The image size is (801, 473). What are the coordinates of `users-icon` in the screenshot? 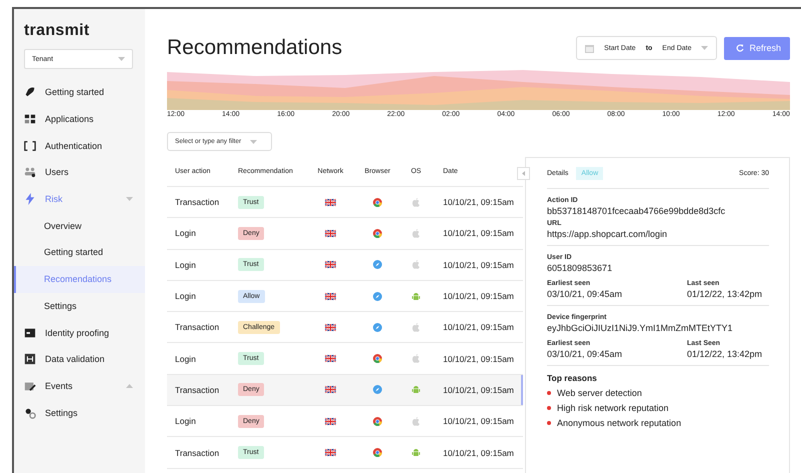 It's located at (30, 172).